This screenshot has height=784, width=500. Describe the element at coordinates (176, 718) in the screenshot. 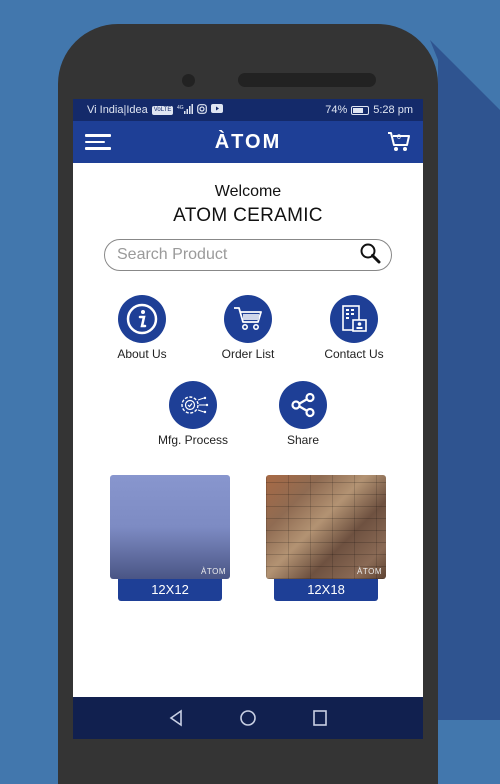

I see `back-icon` at that location.